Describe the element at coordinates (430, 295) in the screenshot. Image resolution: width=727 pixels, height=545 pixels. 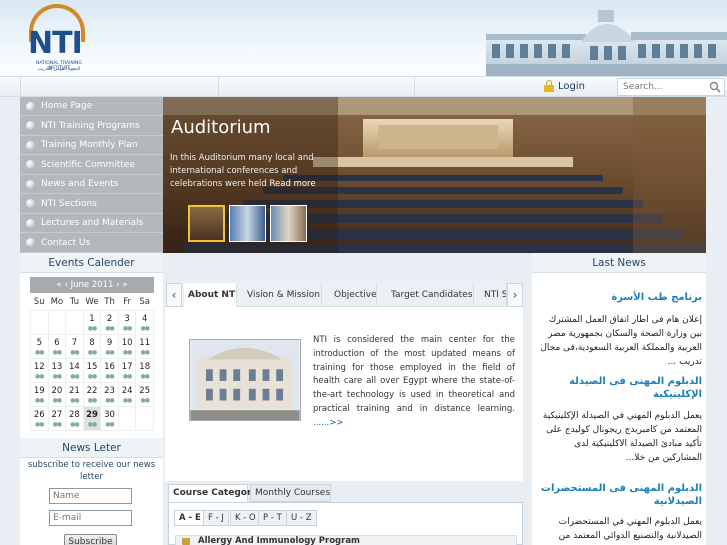
I see `tab-target-candidates: Target Candidates` at that location.